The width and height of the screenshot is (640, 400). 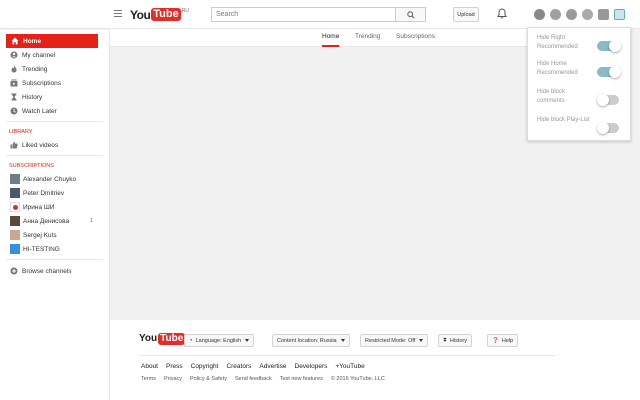 What do you see at coordinates (118, 13) in the screenshot?
I see `menu-icon` at bounding box center [118, 13].